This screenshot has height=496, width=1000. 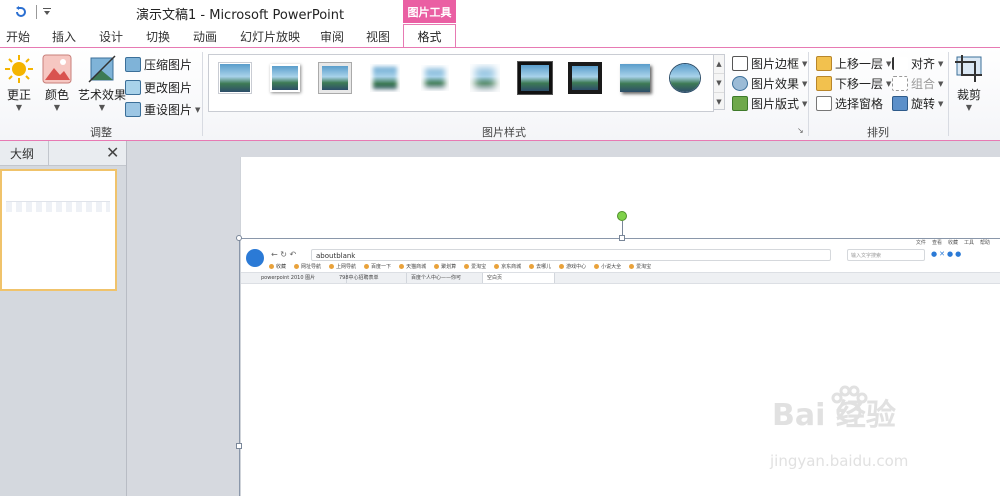 I want to click on picture-border-label: 图片边框, so click(x=775, y=64).